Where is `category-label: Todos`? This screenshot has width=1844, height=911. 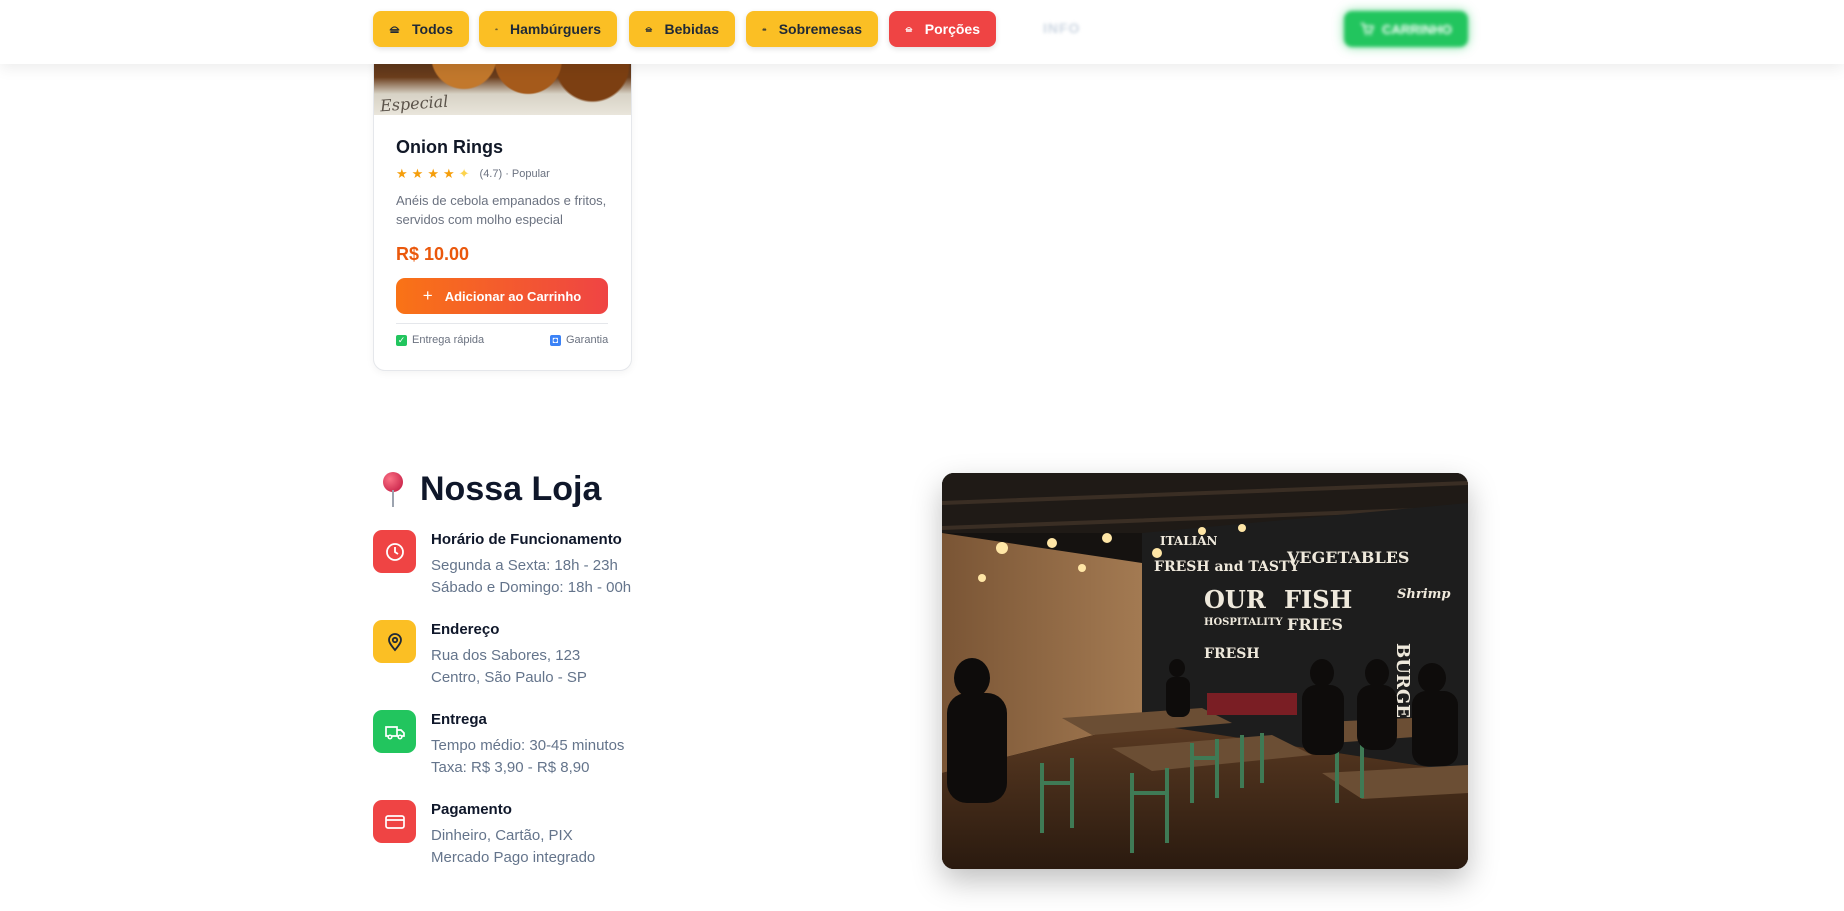 category-label: Todos is located at coordinates (432, 29).